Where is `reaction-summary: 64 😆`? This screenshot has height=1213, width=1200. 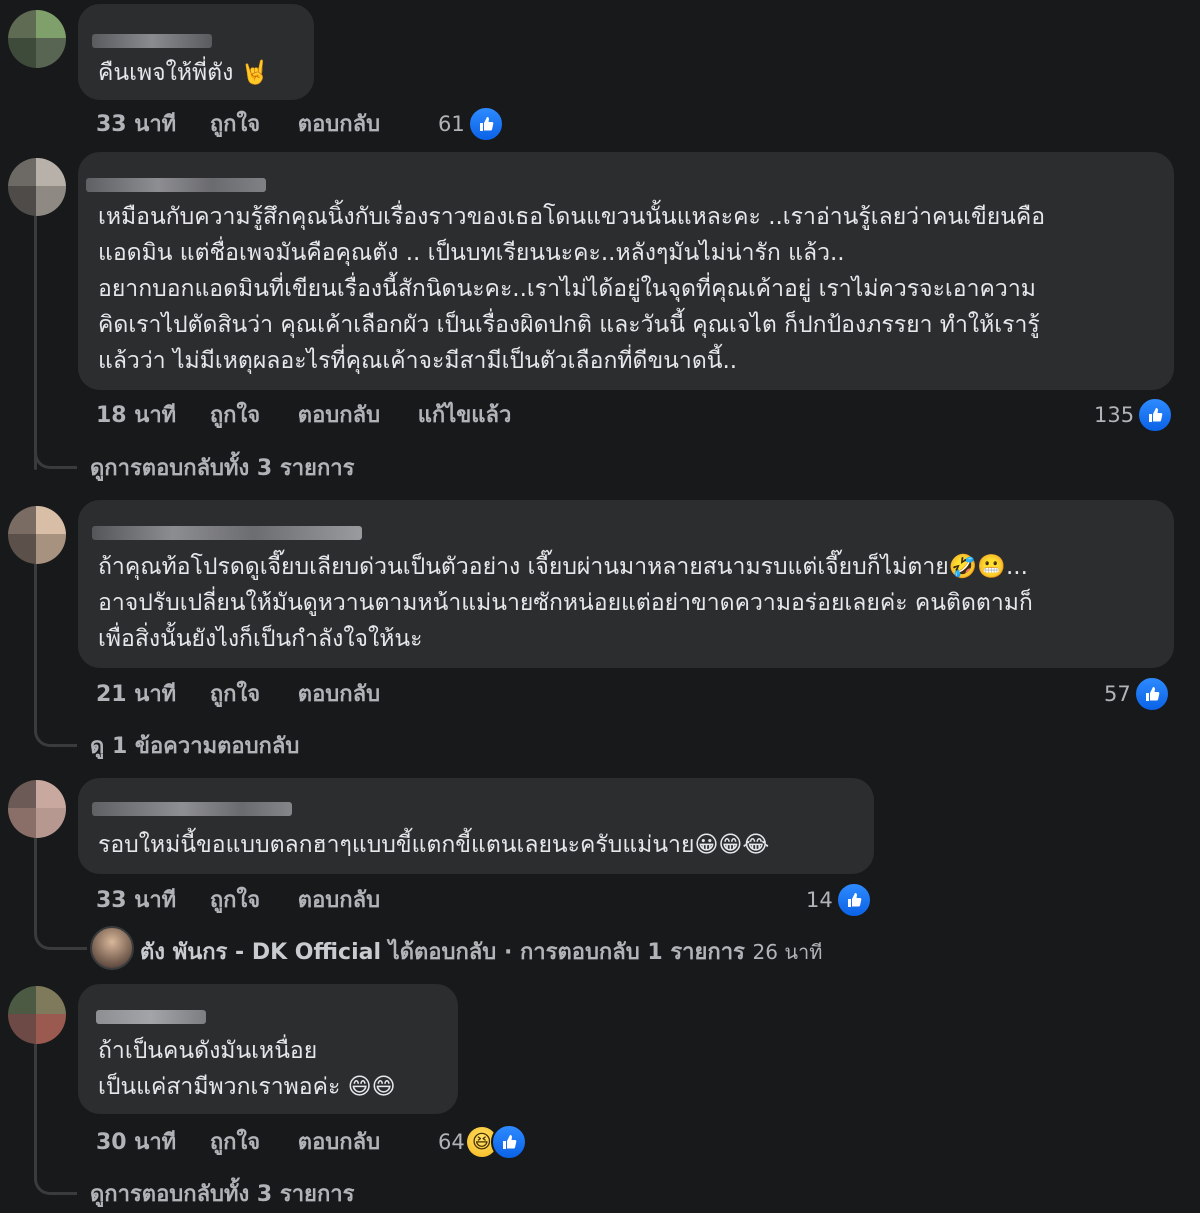 reaction-summary: 64 😆 is located at coordinates (482, 1142).